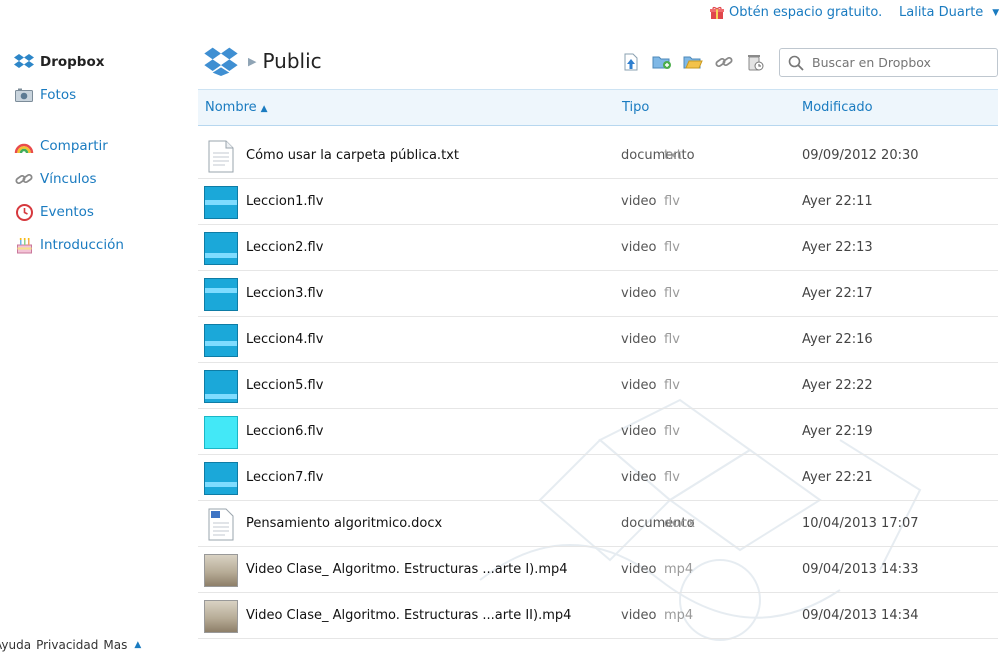 Image resolution: width=1003 pixels, height=666 pixels. I want to click on file-modified: Ayer 22:19, so click(837, 431).